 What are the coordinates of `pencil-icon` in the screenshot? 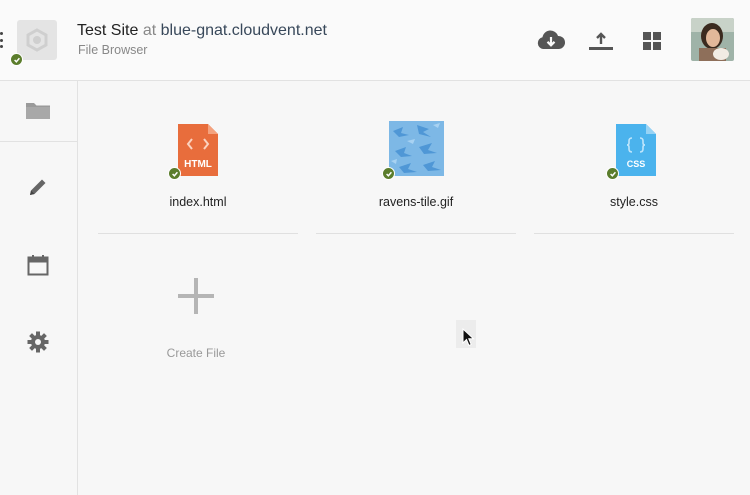 It's located at (38, 187).